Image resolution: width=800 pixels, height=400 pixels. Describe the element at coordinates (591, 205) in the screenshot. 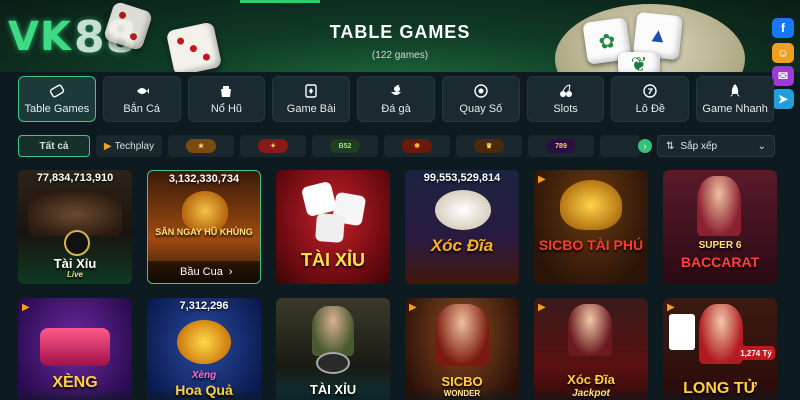

I see `golden-toad-art` at that location.